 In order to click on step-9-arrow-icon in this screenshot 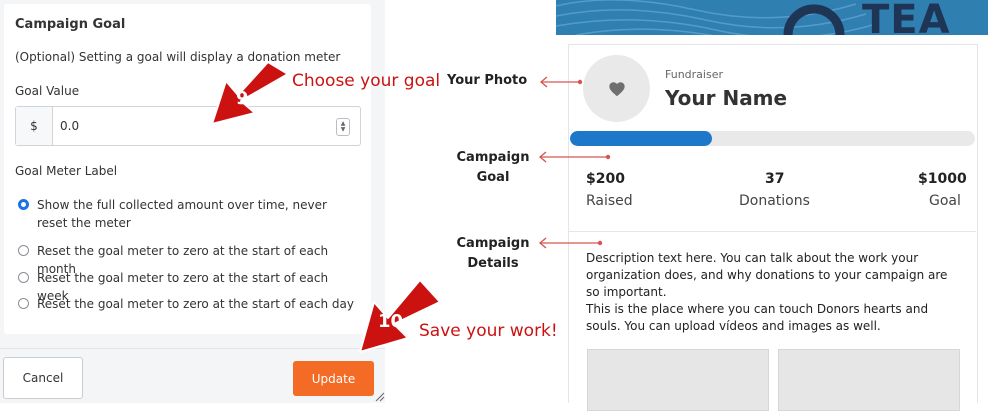, I will do `click(250, 93)`.